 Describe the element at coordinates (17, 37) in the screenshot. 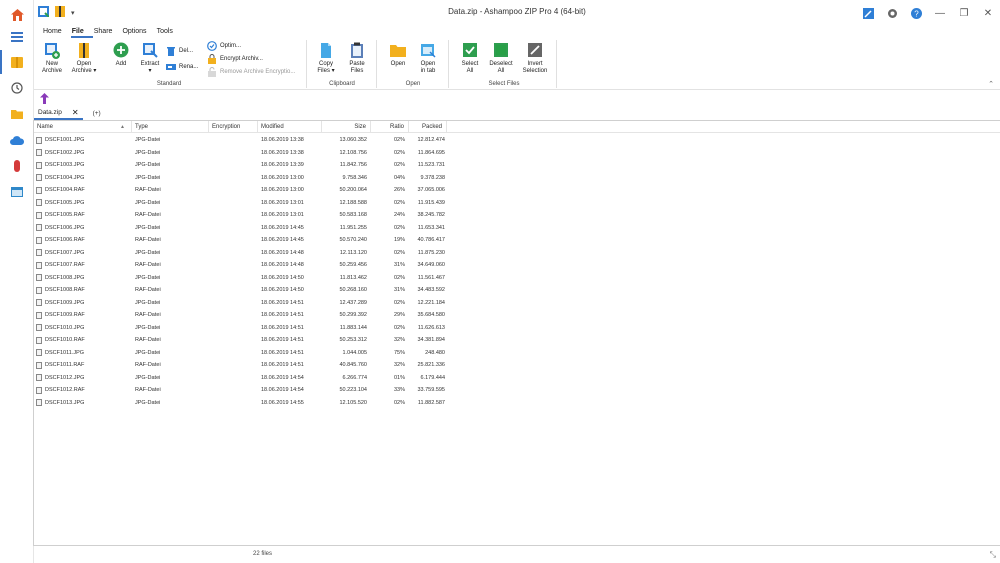

I see `menu-icon` at that location.